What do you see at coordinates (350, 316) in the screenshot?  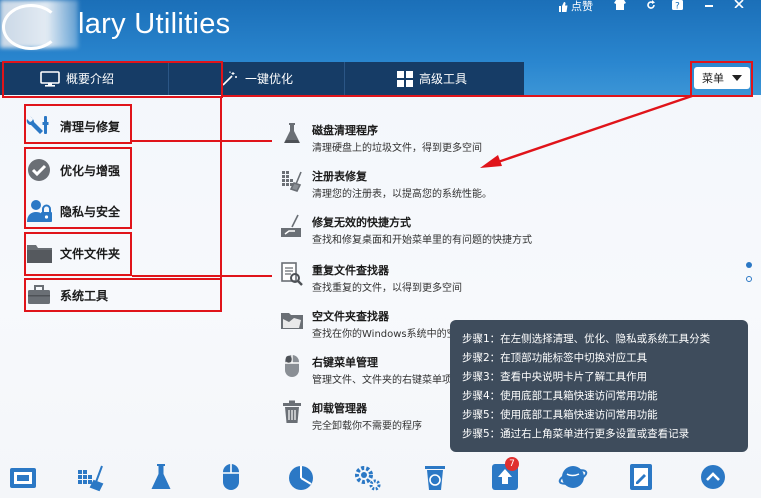 I see `tool-name: 空文件夹查找器` at bounding box center [350, 316].